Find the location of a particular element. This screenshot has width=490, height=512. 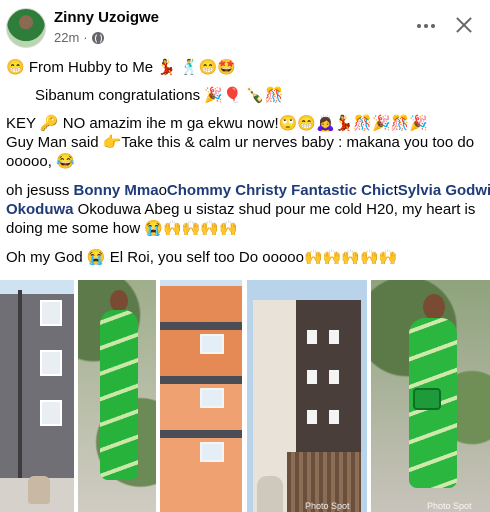

more-options-icon is located at coordinates (419, 26).